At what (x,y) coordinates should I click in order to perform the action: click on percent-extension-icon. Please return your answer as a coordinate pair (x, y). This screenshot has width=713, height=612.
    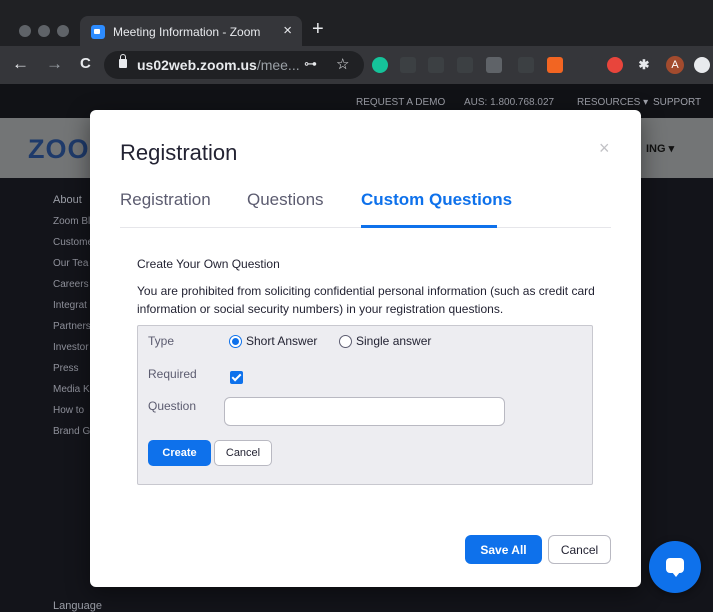
    Looking at the image, I should click on (555, 65).